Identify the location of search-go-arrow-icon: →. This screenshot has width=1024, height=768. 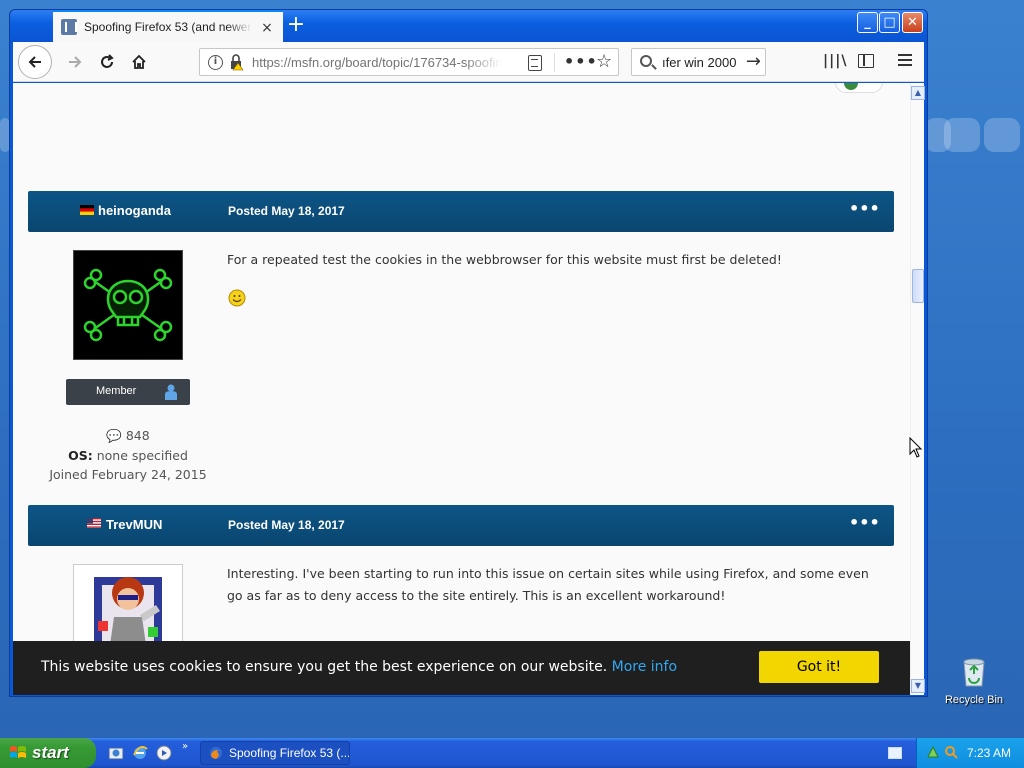
(753, 61).